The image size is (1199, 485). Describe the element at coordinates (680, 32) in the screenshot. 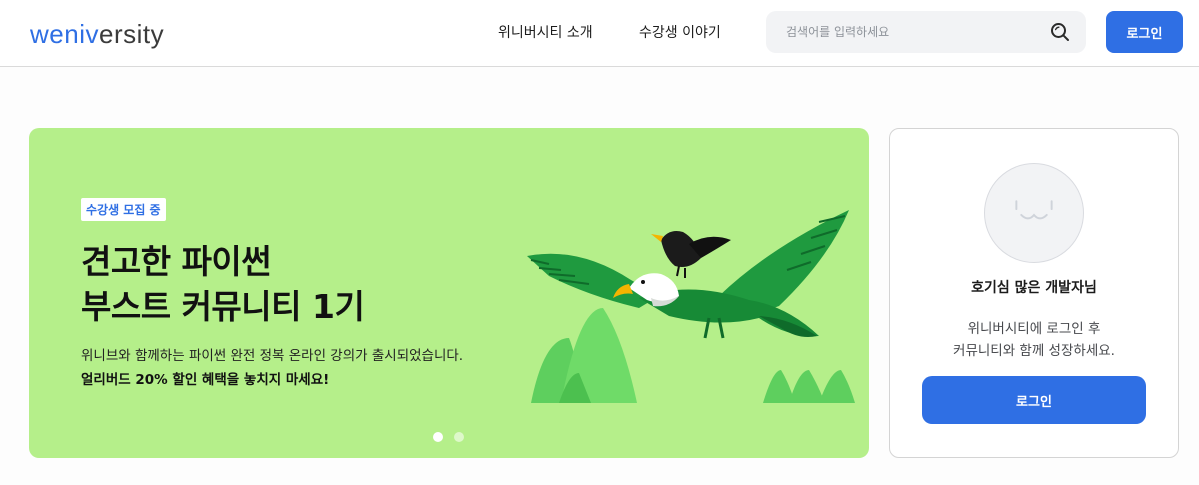

I see `nav-link-stories: 수강생 이야기` at that location.